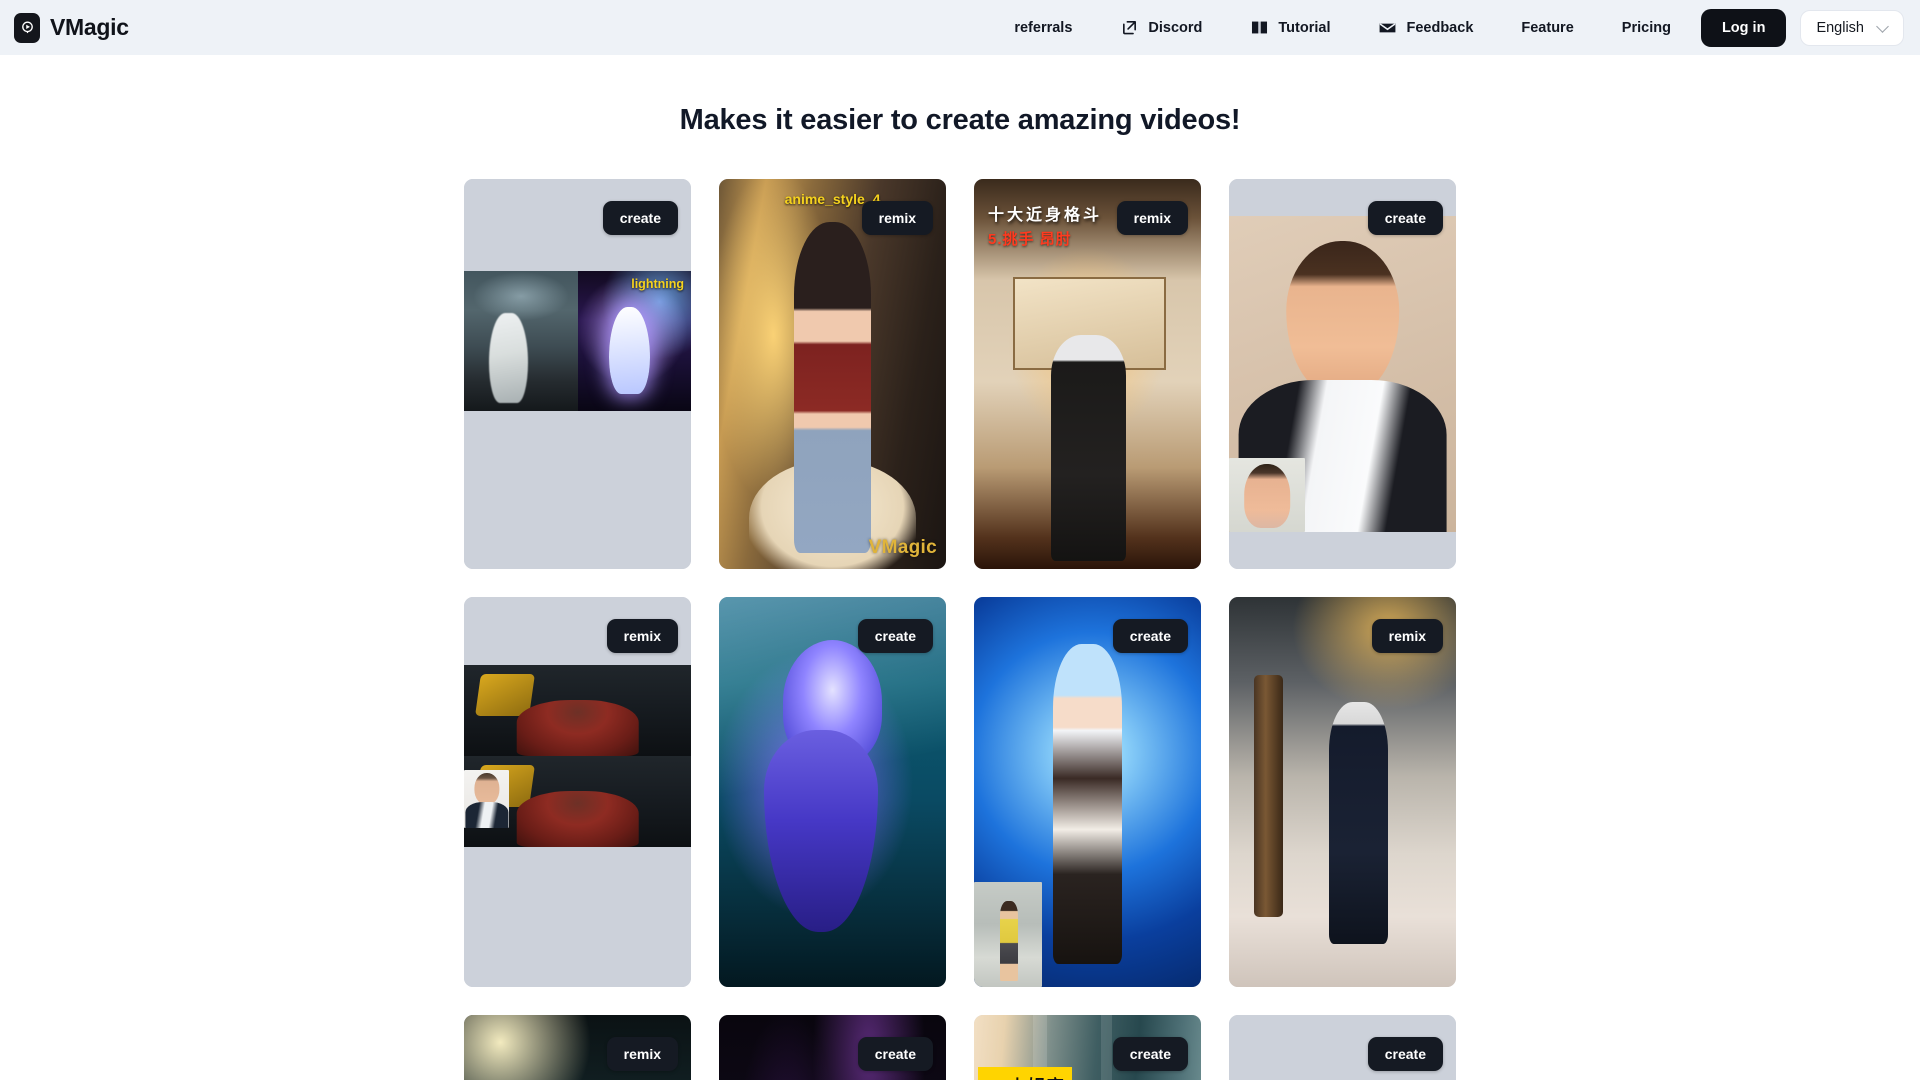 This screenshot has height=1080, width=1920. I want to click on video-card: anime_style_4 VMagic remix, so click(832, 374).